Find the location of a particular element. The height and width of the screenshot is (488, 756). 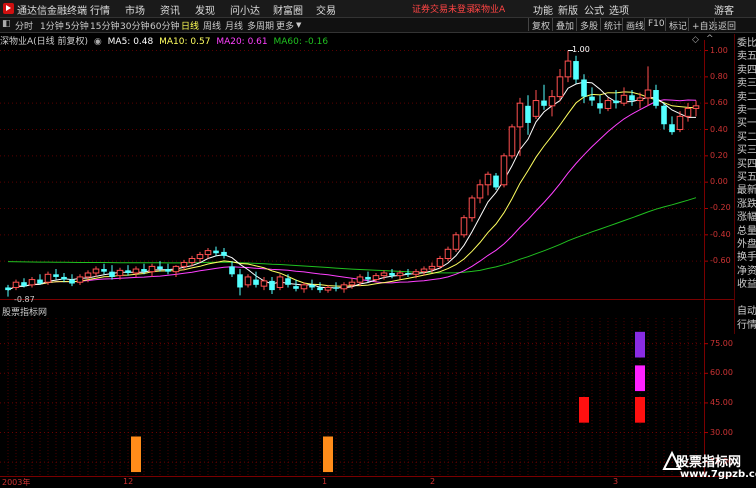

toolbar-button: 多股 is located at coordinates (588, 25).